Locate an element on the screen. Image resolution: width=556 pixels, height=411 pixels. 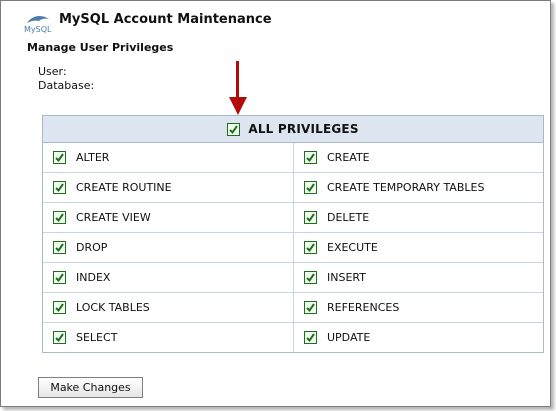
privilege-label: REFERENCES is located at coordinates (363, 307).